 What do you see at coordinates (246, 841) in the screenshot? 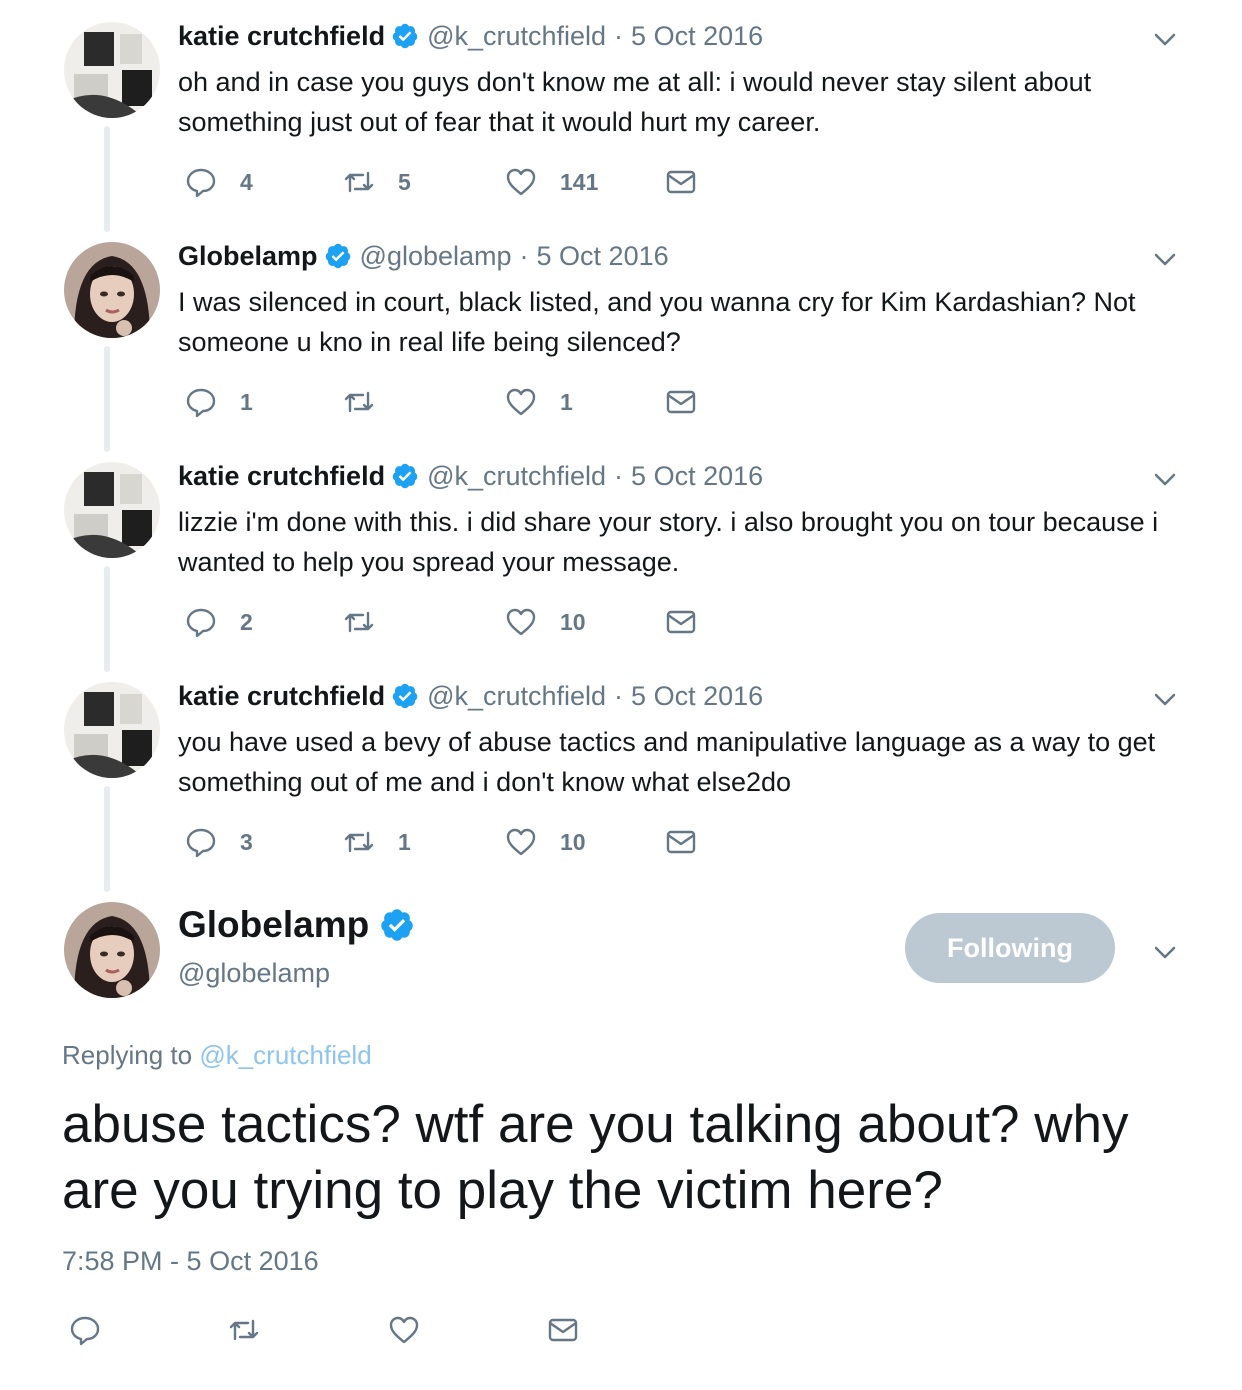
I see `reply-count: 3` at bounding box center [246, 841].